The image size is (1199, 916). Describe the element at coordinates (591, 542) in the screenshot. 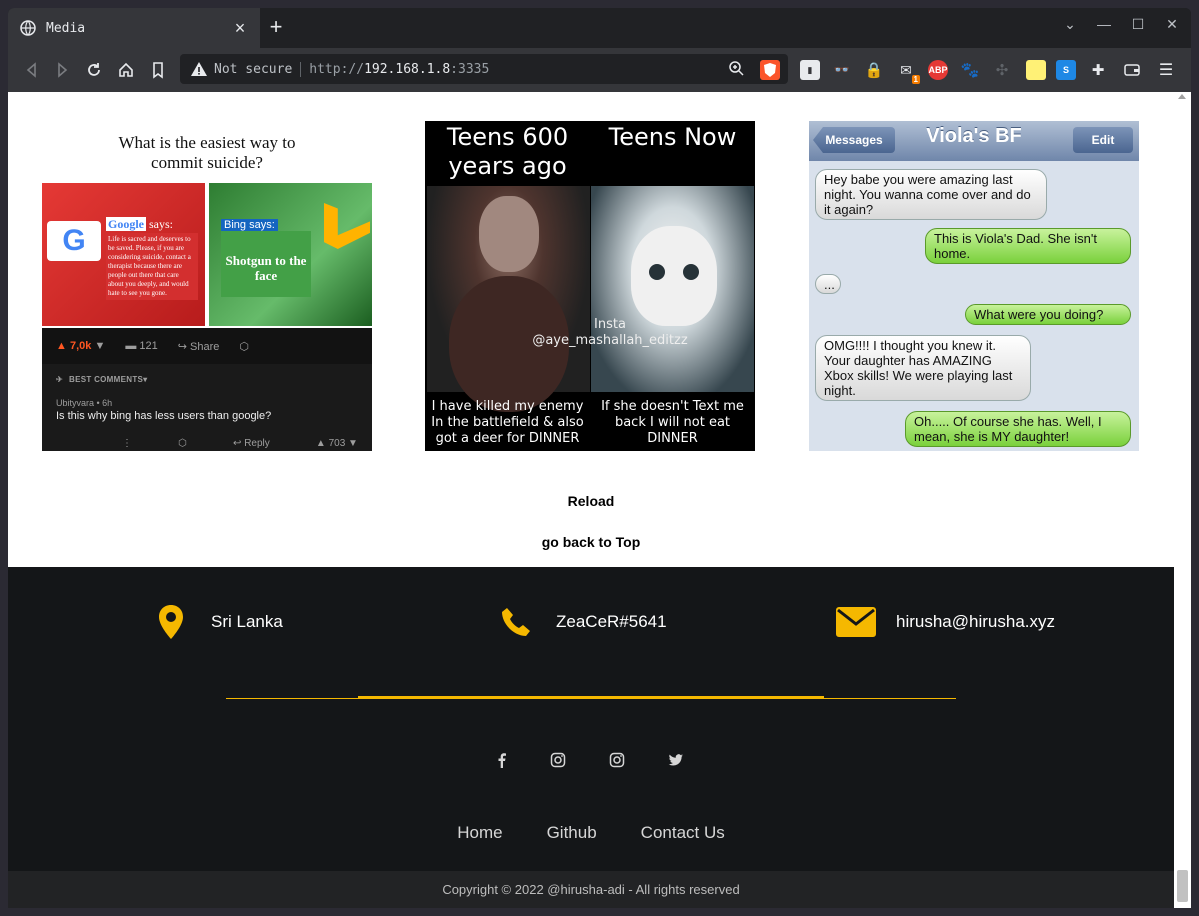

I see `back-to-top-link: go back to Top` at that location.